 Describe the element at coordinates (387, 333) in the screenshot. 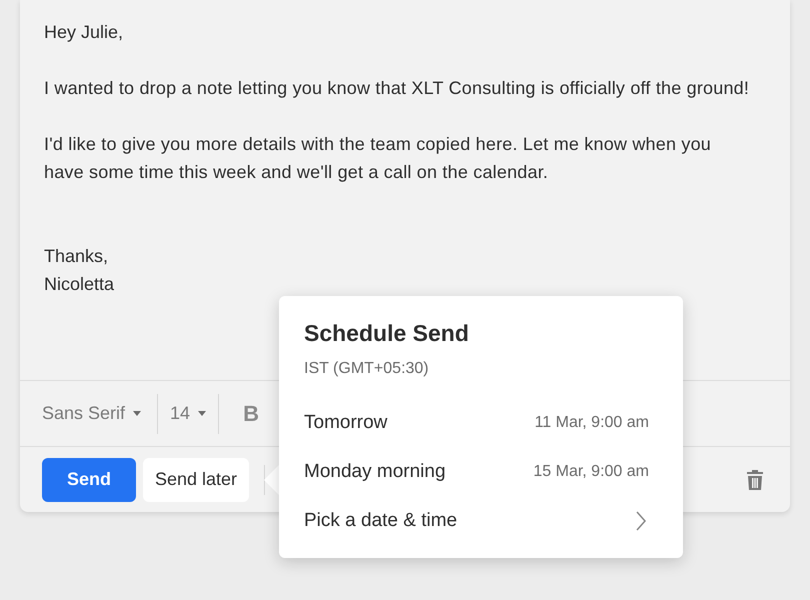

I see `popover-title: Schedule Send` at that location.